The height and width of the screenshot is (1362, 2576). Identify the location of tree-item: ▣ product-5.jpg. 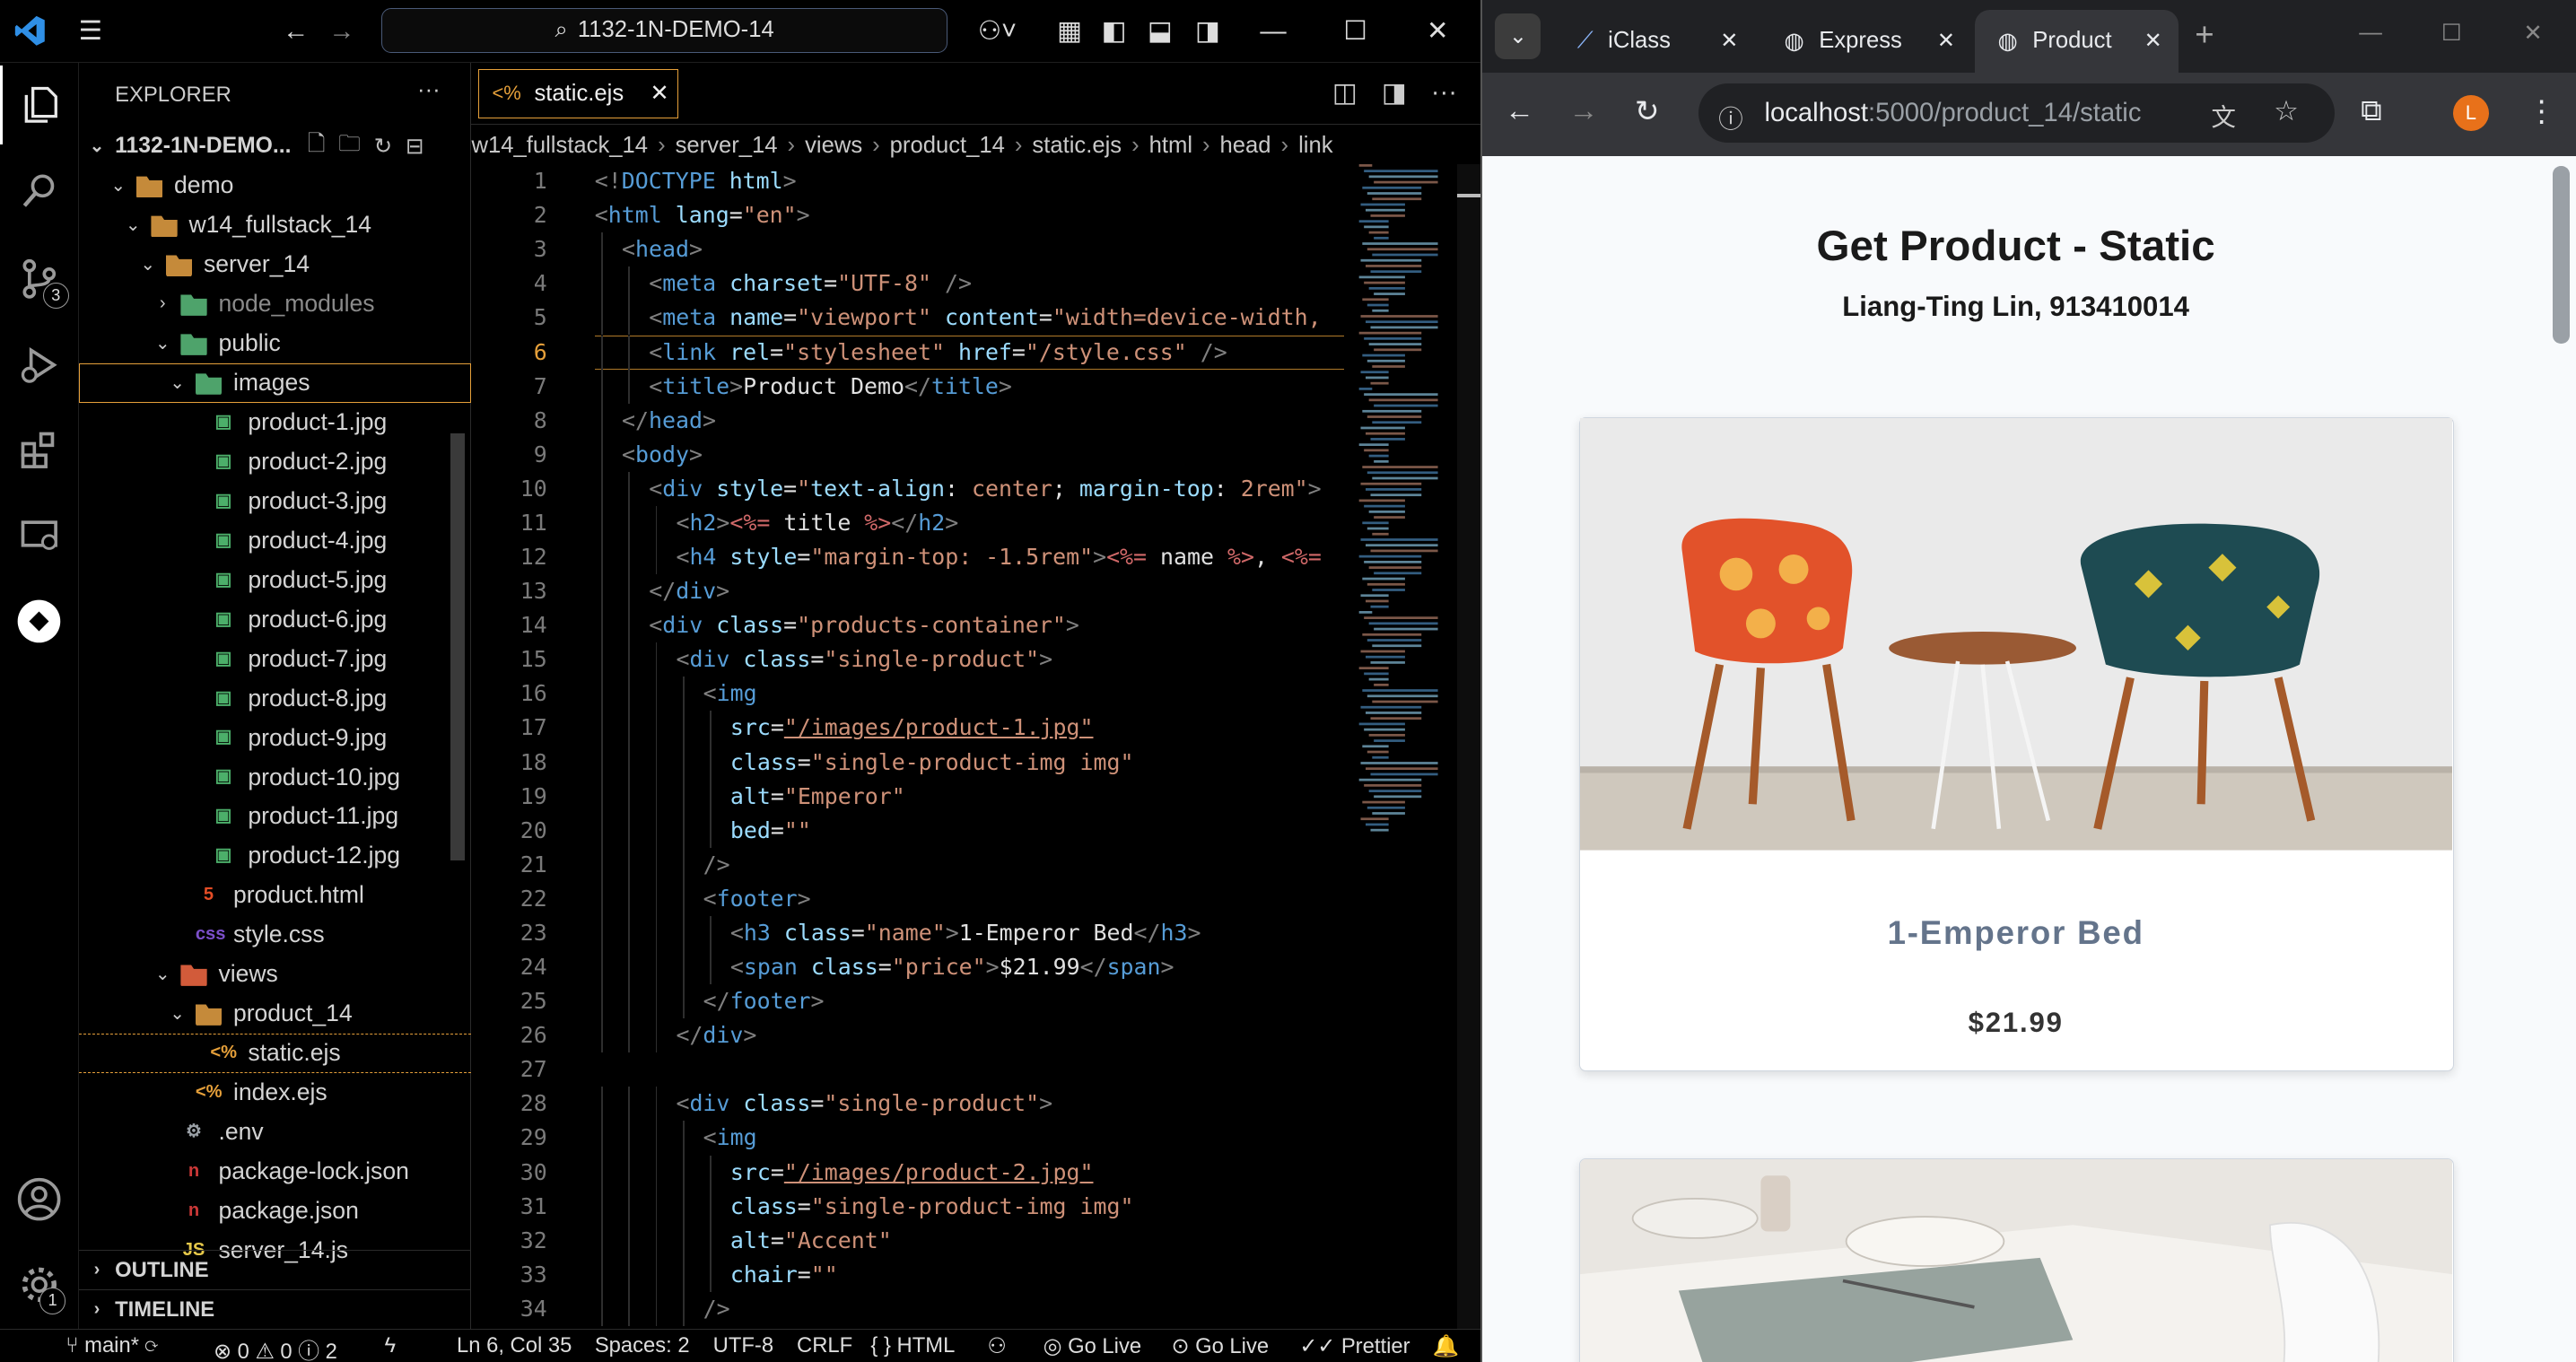
(275, 580).